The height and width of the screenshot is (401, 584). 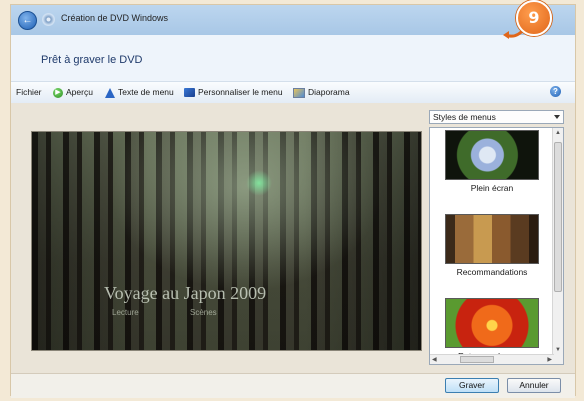 I want to click on vertical-scroll-thumb, so click(x=558, y=217).